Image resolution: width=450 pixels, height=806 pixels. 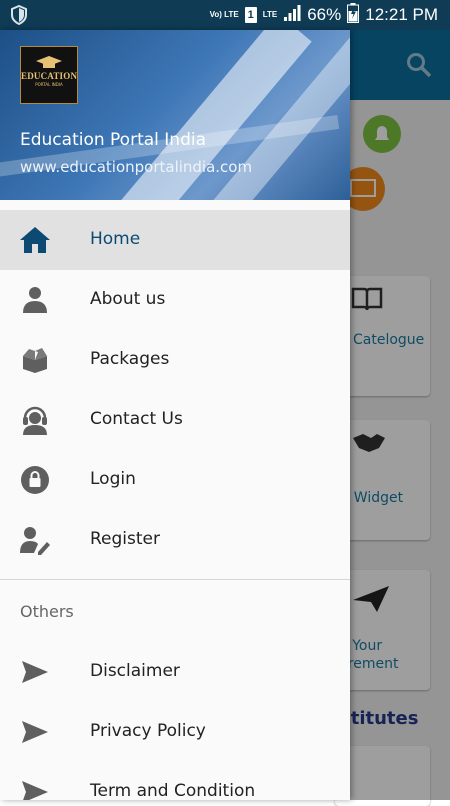 I want to click on status-bar: Vo) LTE 1 LTE 66% 12:21 PM, so click(x=225, y=15).